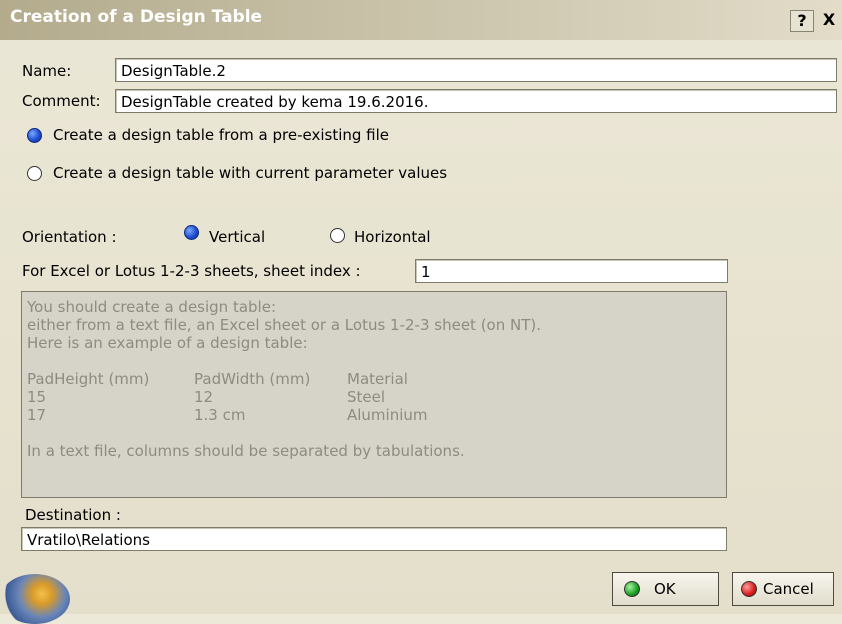 This screenshot has width=842, height=624. What do you see at coordinates (167, 343) in the screenshot?
I see `info-line: Here is an example of a design table:` at bounding box center [167, 343].